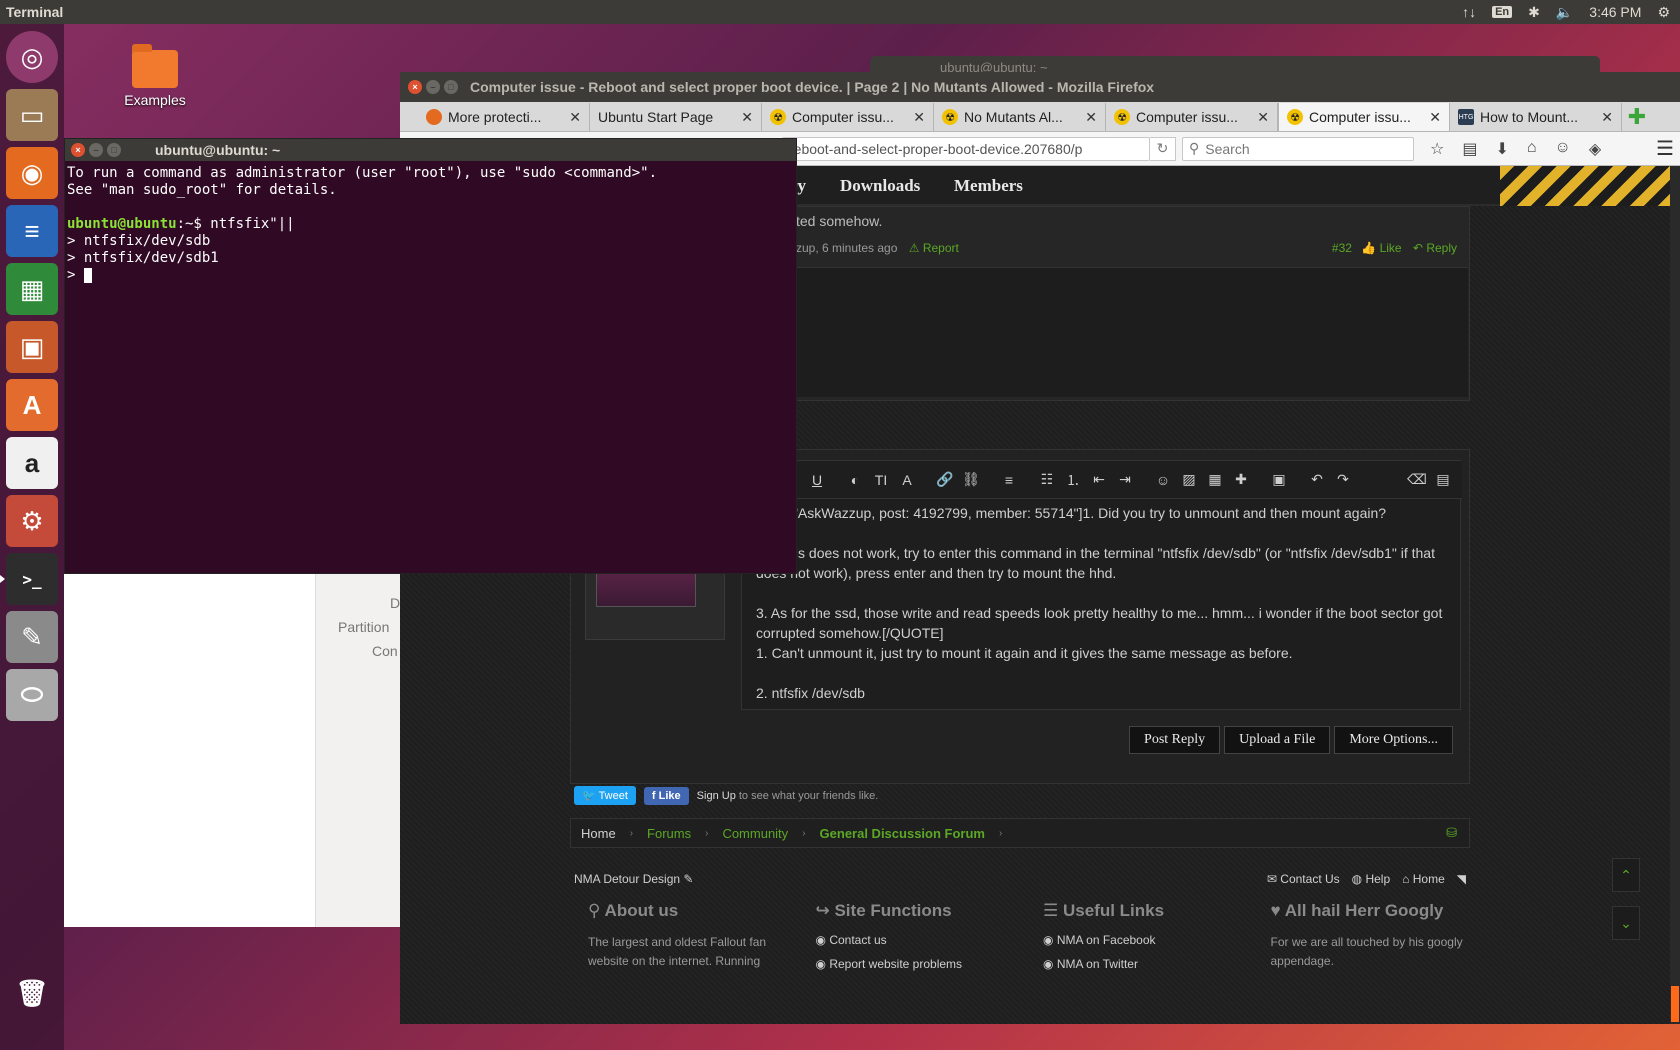 The height and width of the screenshot is (1050, 1680). Describe the element at coordinates (1563, 149) in the screenshot. I see `chat-icon: ☺` at that location.